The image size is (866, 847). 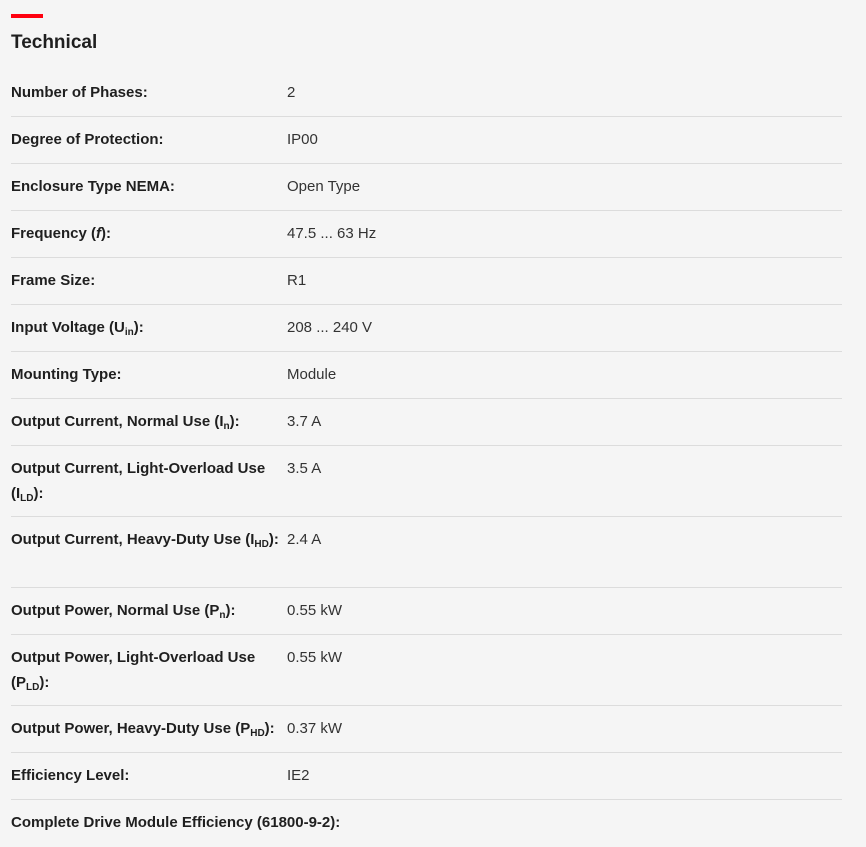 What do you see at coordinates (54, 42) in the screenshot?
I see `section-title: Technical` at bounding box center [54, 42].